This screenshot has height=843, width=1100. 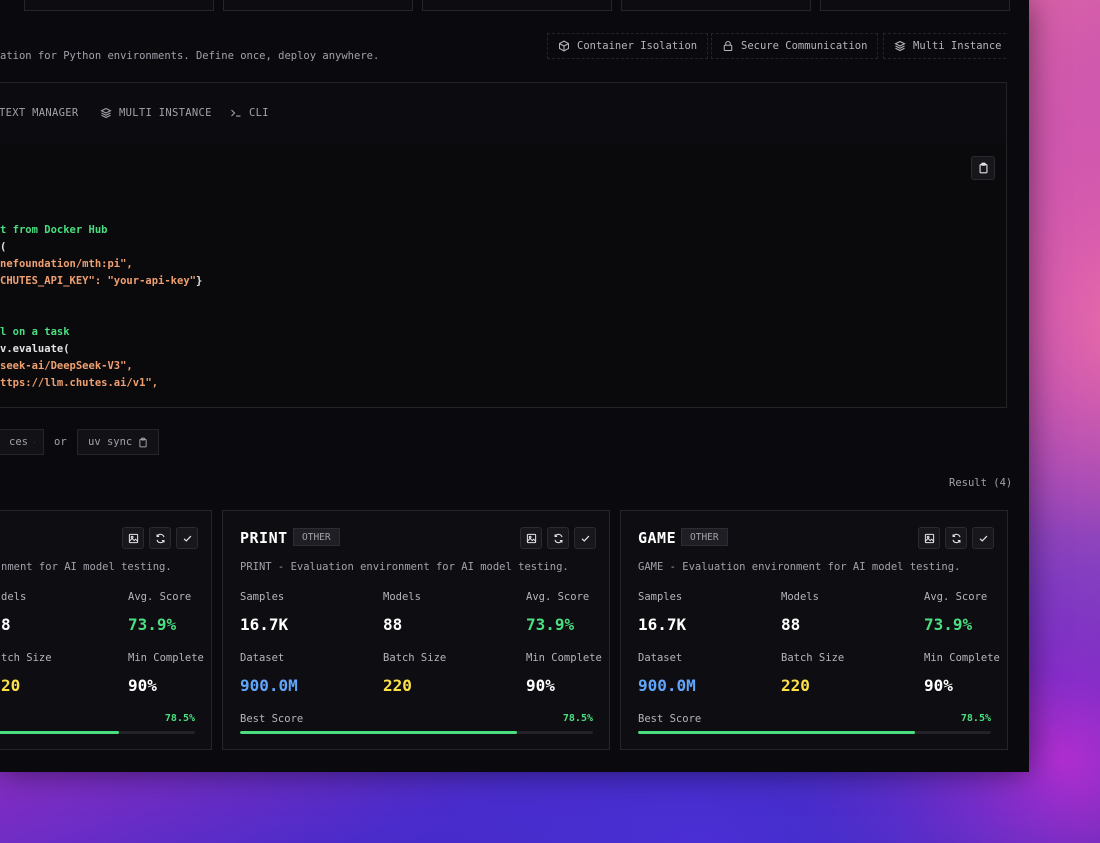 I want to click on uv-sync-chip: uv sync, so click(x=118, y=442).